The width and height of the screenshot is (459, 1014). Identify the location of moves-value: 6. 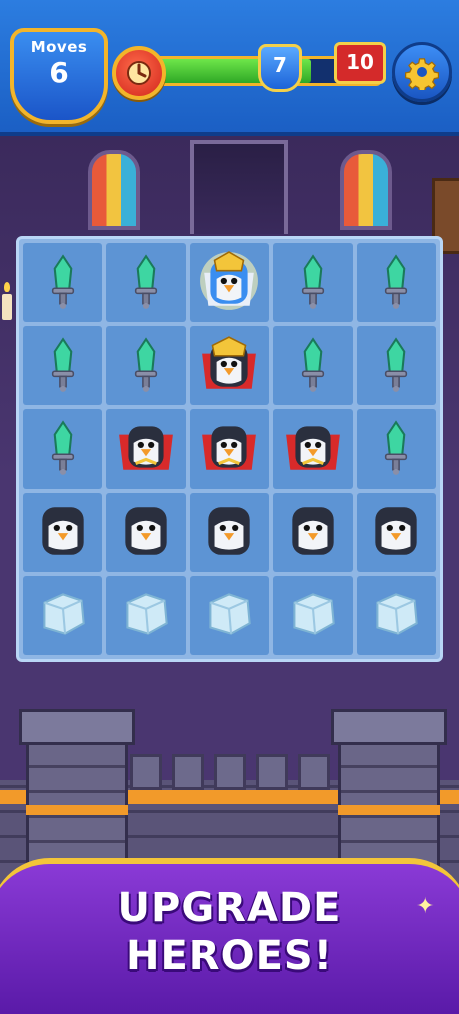
(59, 72).